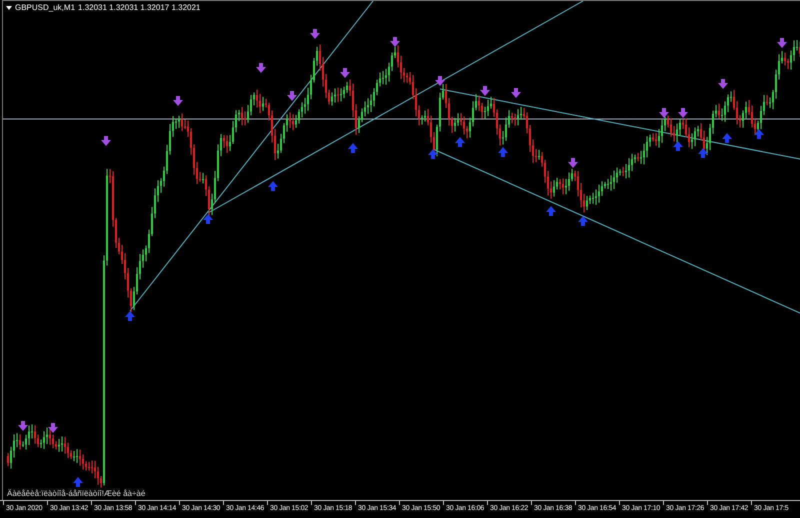  I want to click on chart-comment: Äàëåêèå:ïëàòíîå-áåñïëàòíî!Æèé åà÷àé, so click(76, 493).